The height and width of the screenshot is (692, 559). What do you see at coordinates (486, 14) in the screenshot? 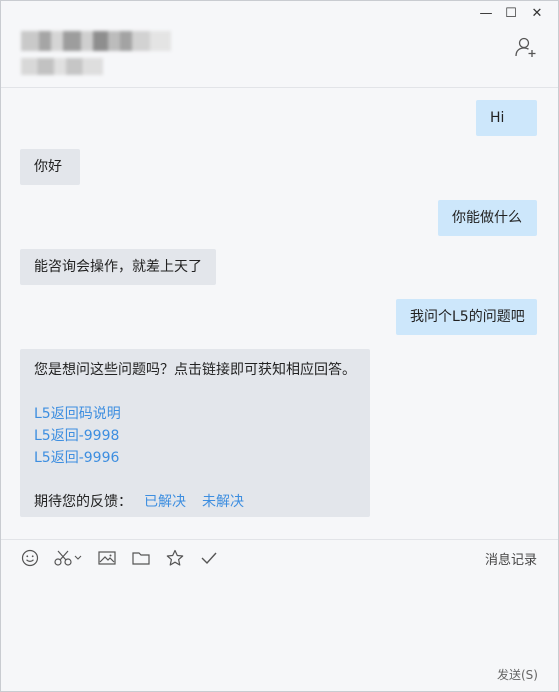
I see `minimize-button: —` at bounding box center [486, 14].